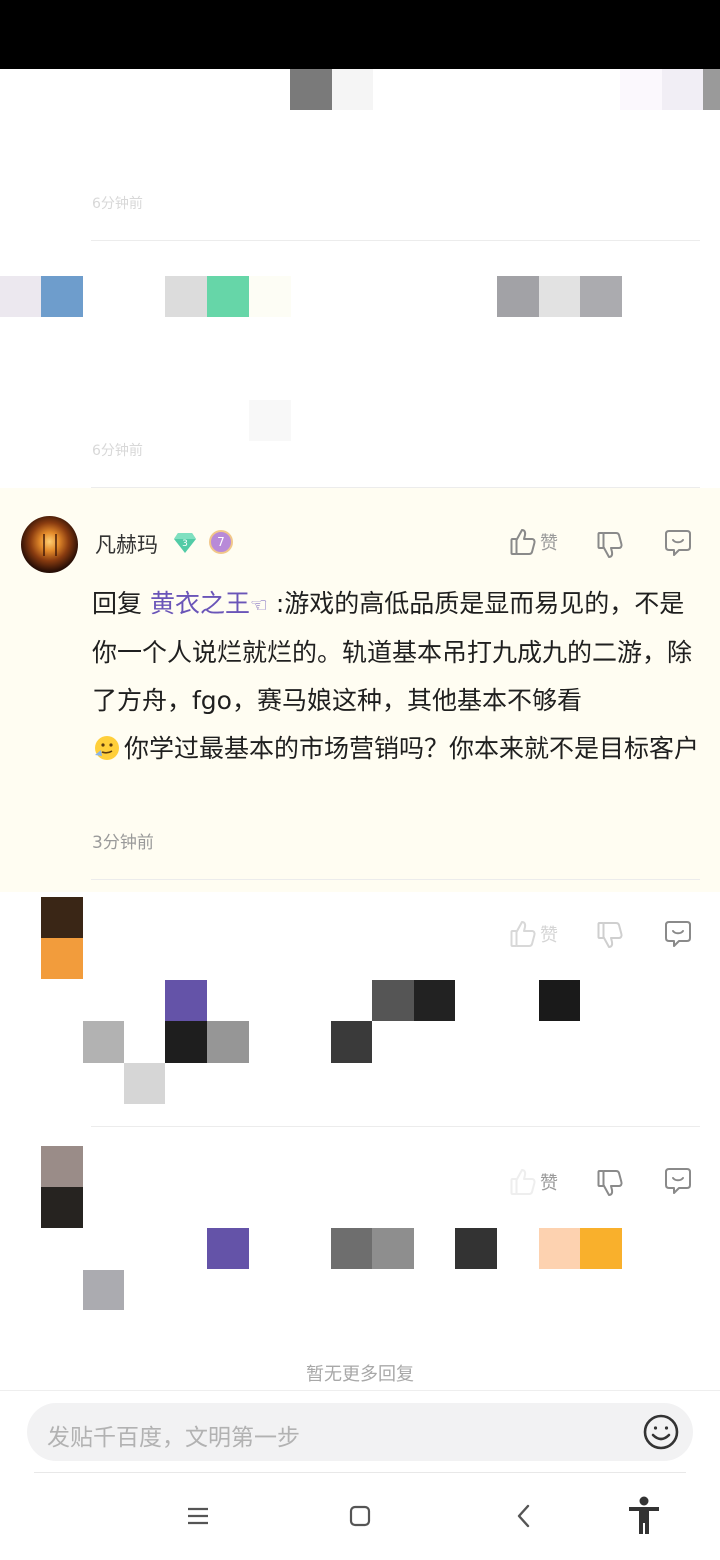 Image resolution: width=720 pixels, height=1560 pixels. I want to click on reply-prefix: 回复, so click(121, 603).